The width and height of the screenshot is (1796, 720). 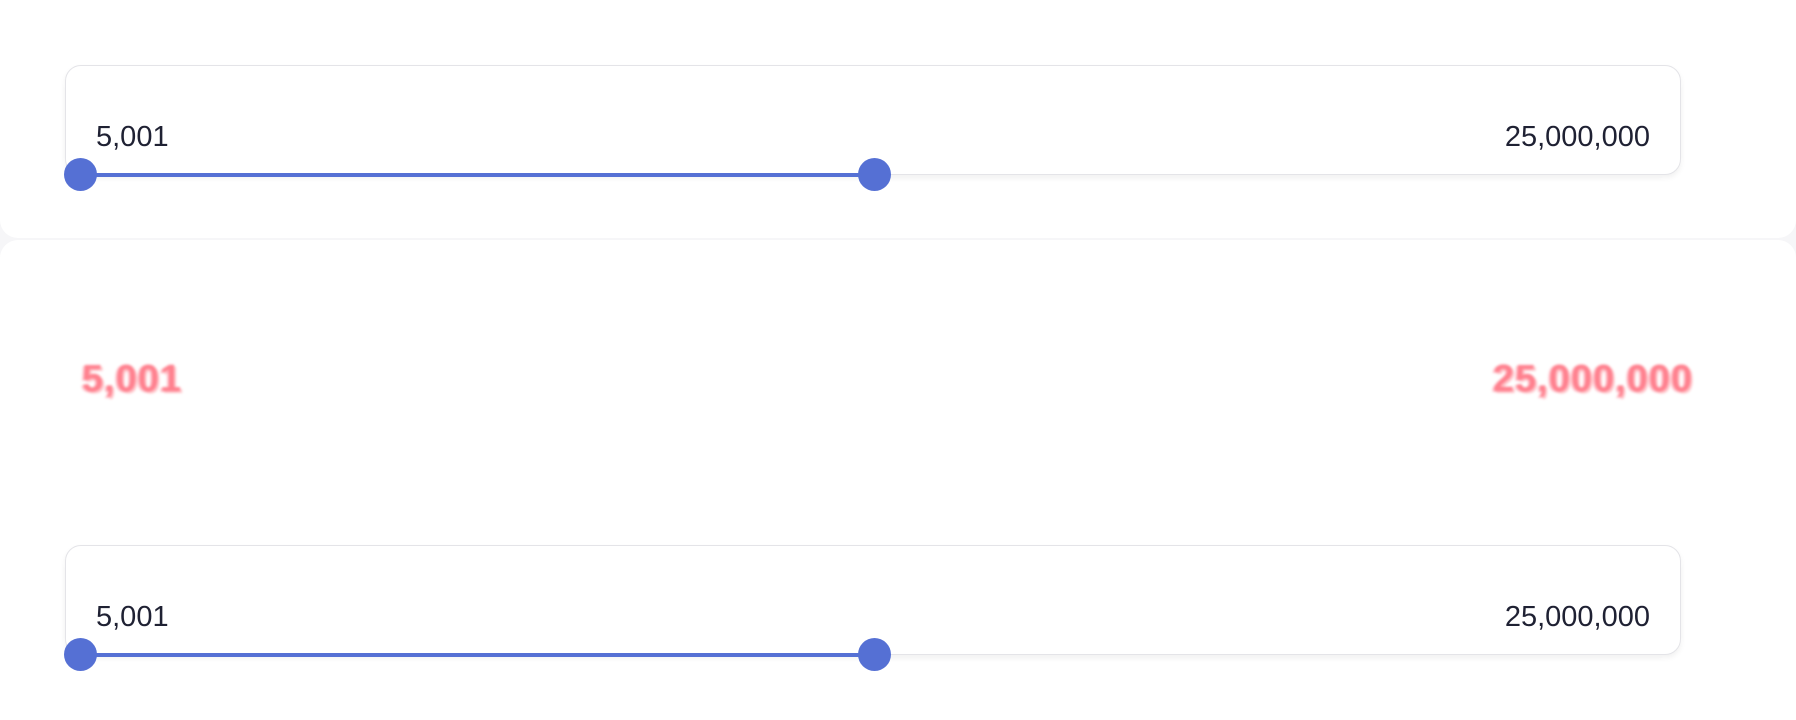 What do you see at coordinates (132, 379) in the screenshot?
I see `ghost-min-label: 5,001` at bounding box center [132, 379].